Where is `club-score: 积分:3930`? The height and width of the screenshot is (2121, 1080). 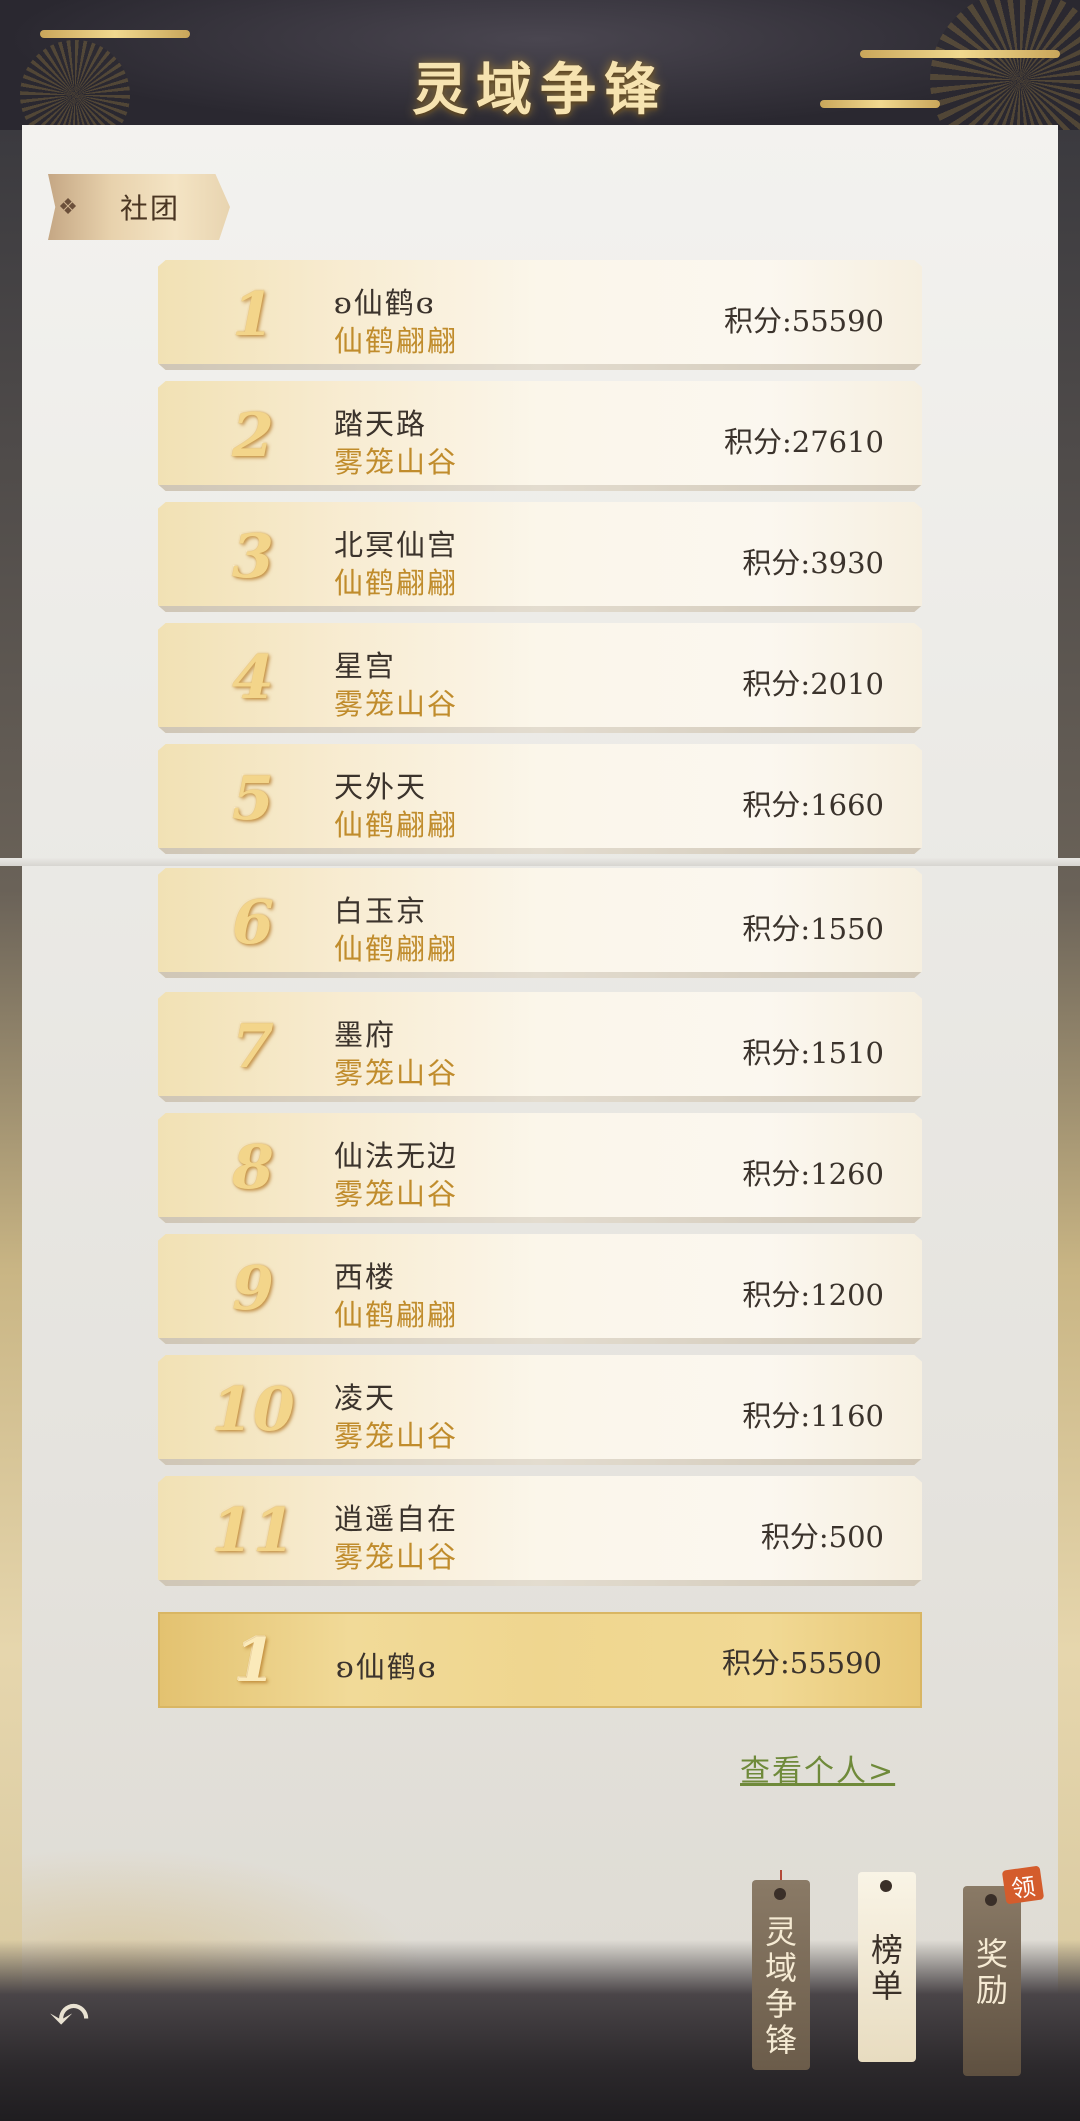 club-score: 积分:3930 is located at coordinates (813, 563).